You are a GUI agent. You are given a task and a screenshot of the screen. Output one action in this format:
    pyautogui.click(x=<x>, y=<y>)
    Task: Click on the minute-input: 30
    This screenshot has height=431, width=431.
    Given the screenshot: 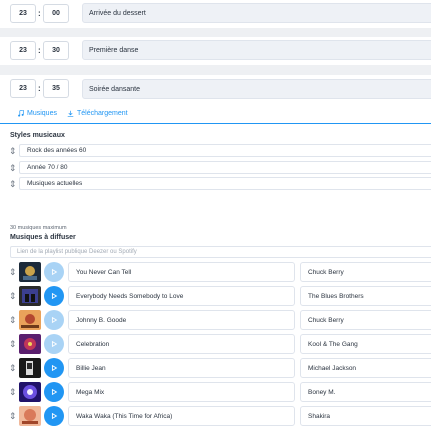 What is the action you would take?
    pyautogui.click(x=56, y=50)
    